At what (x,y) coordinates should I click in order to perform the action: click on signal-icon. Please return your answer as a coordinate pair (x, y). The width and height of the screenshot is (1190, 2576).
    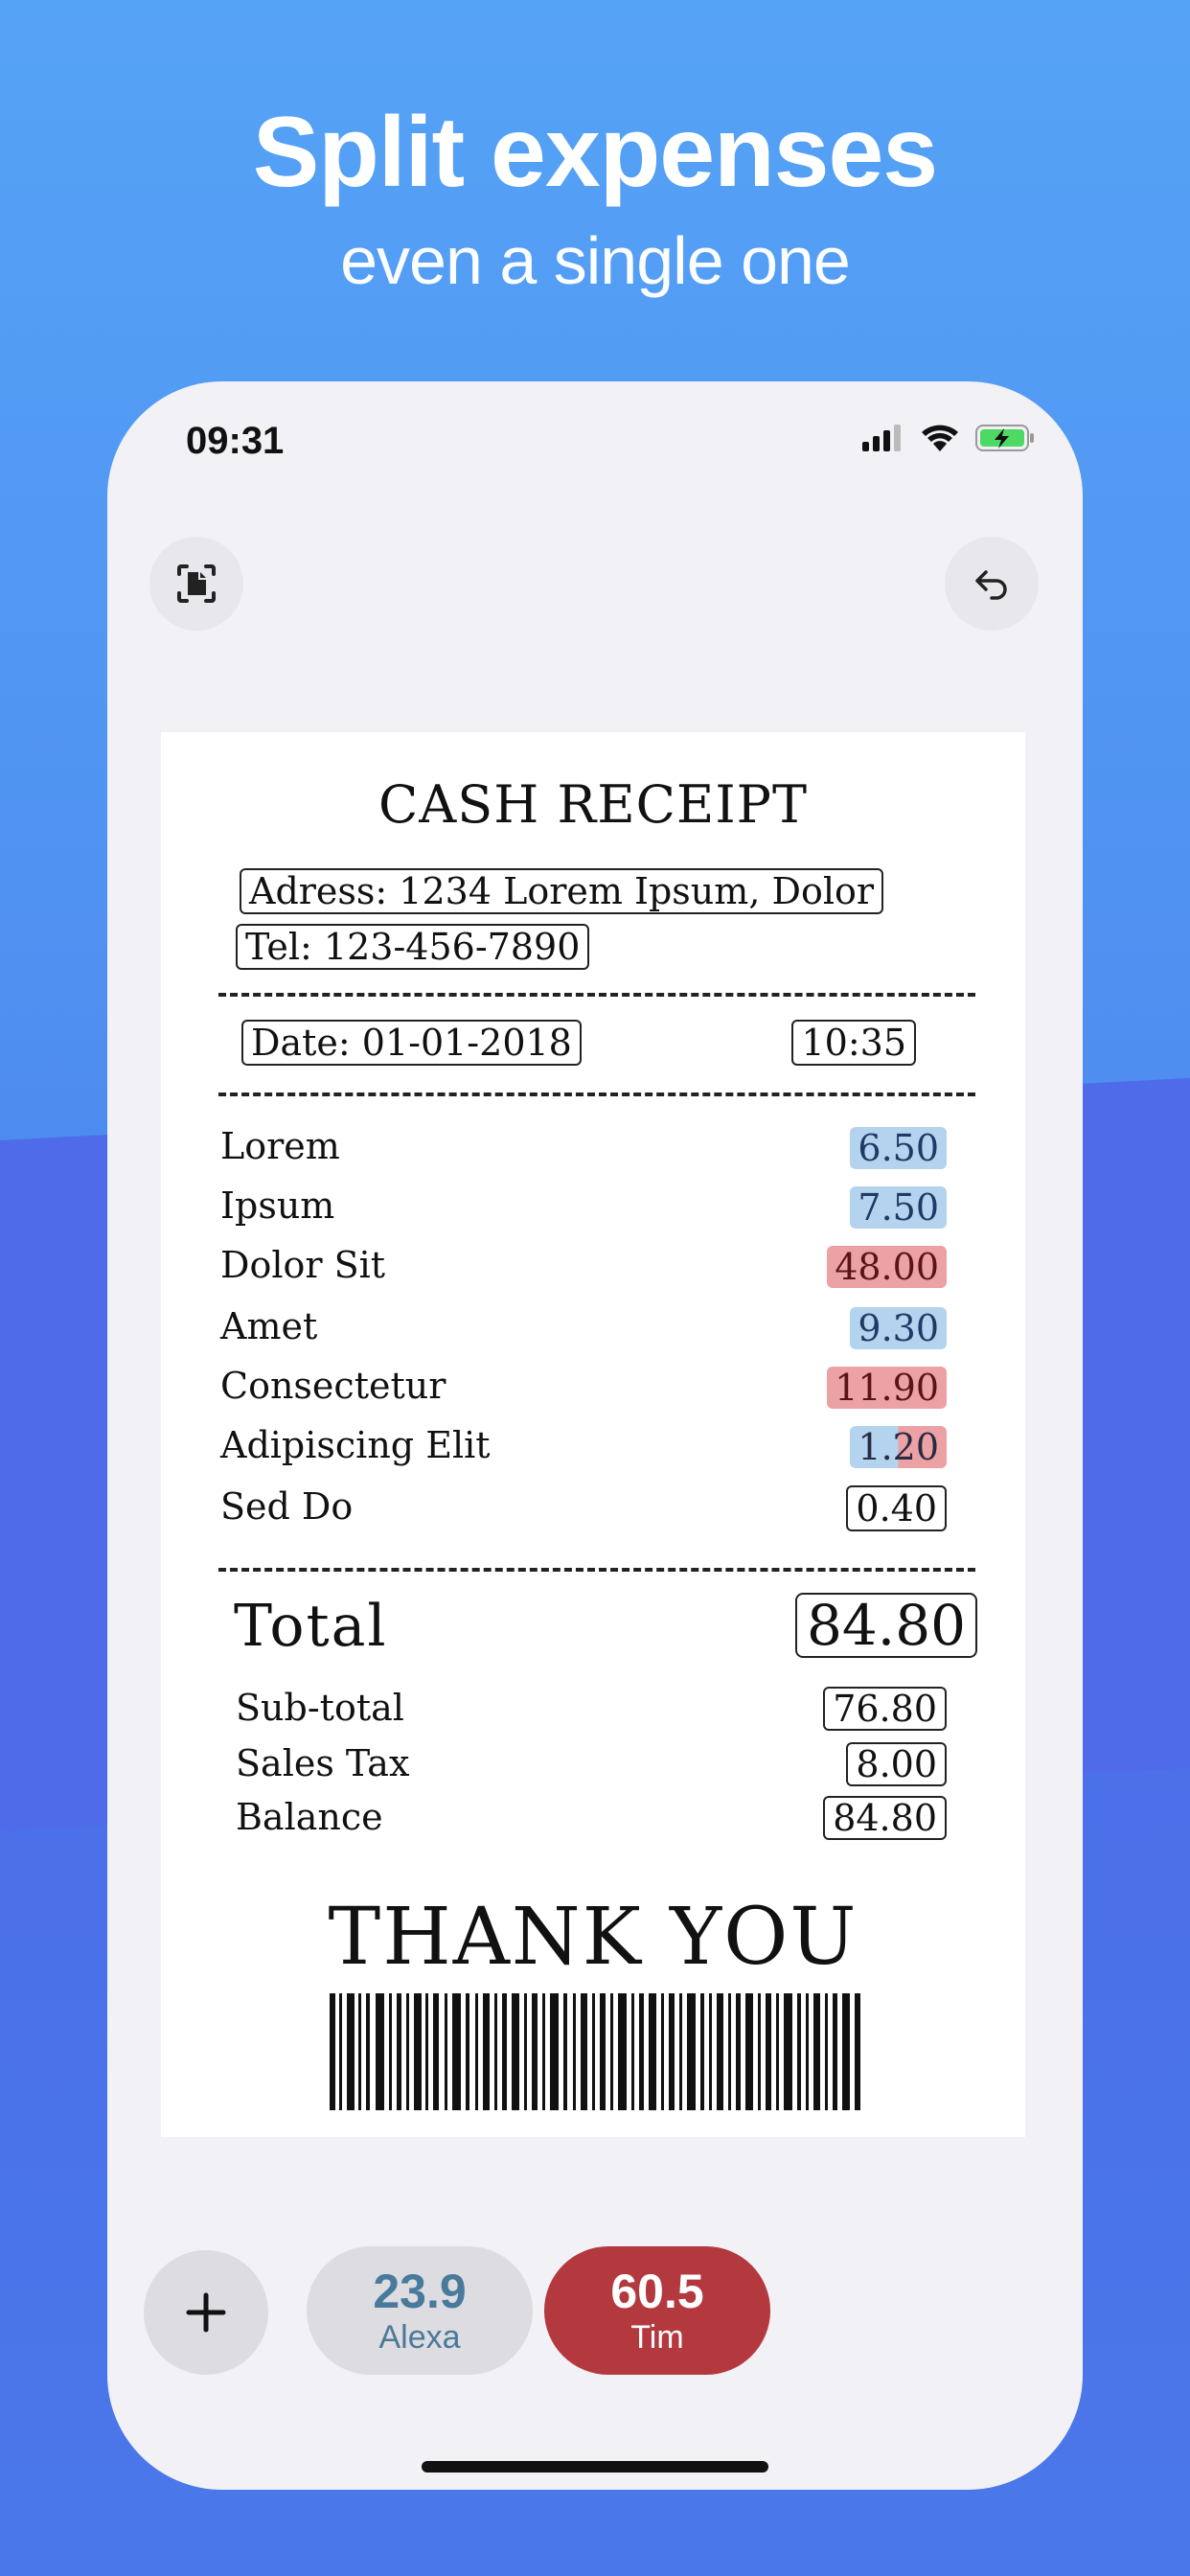
    Looking at the image, I should click on (882, 438).